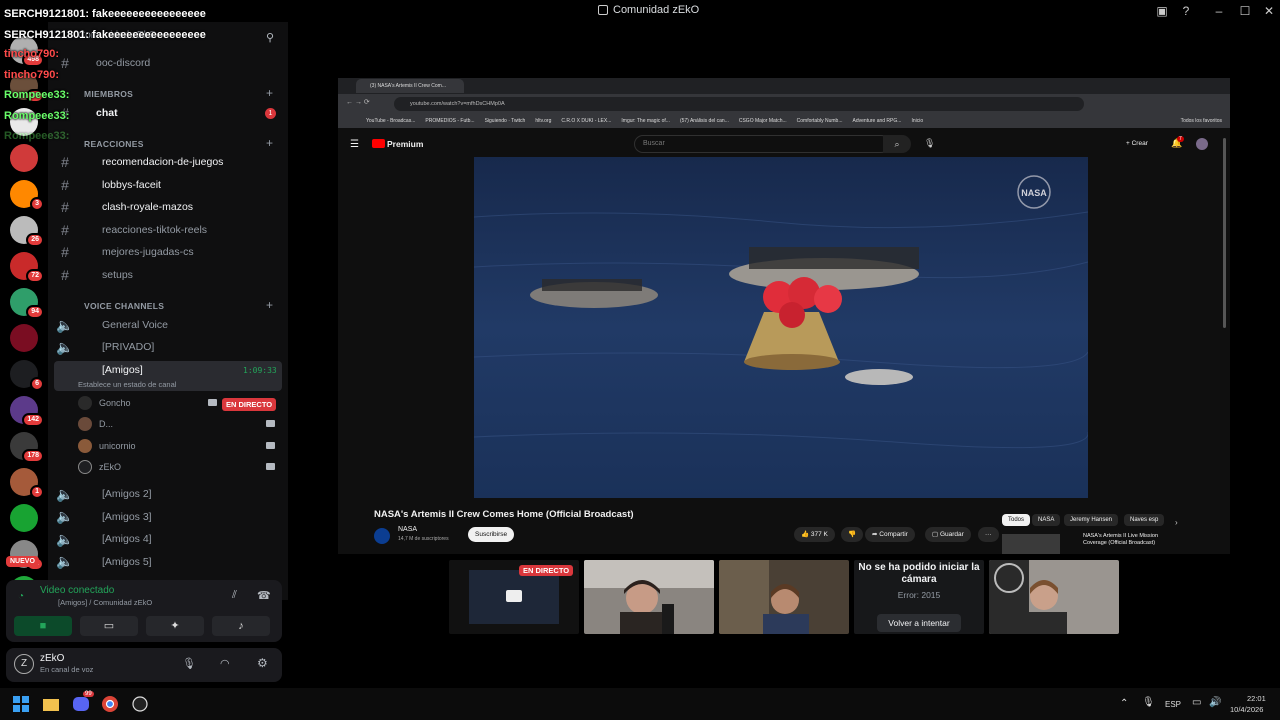  Describe the element at coordinates (1269, 11) in the screenshot. I see `close-button: ✕` at that location.